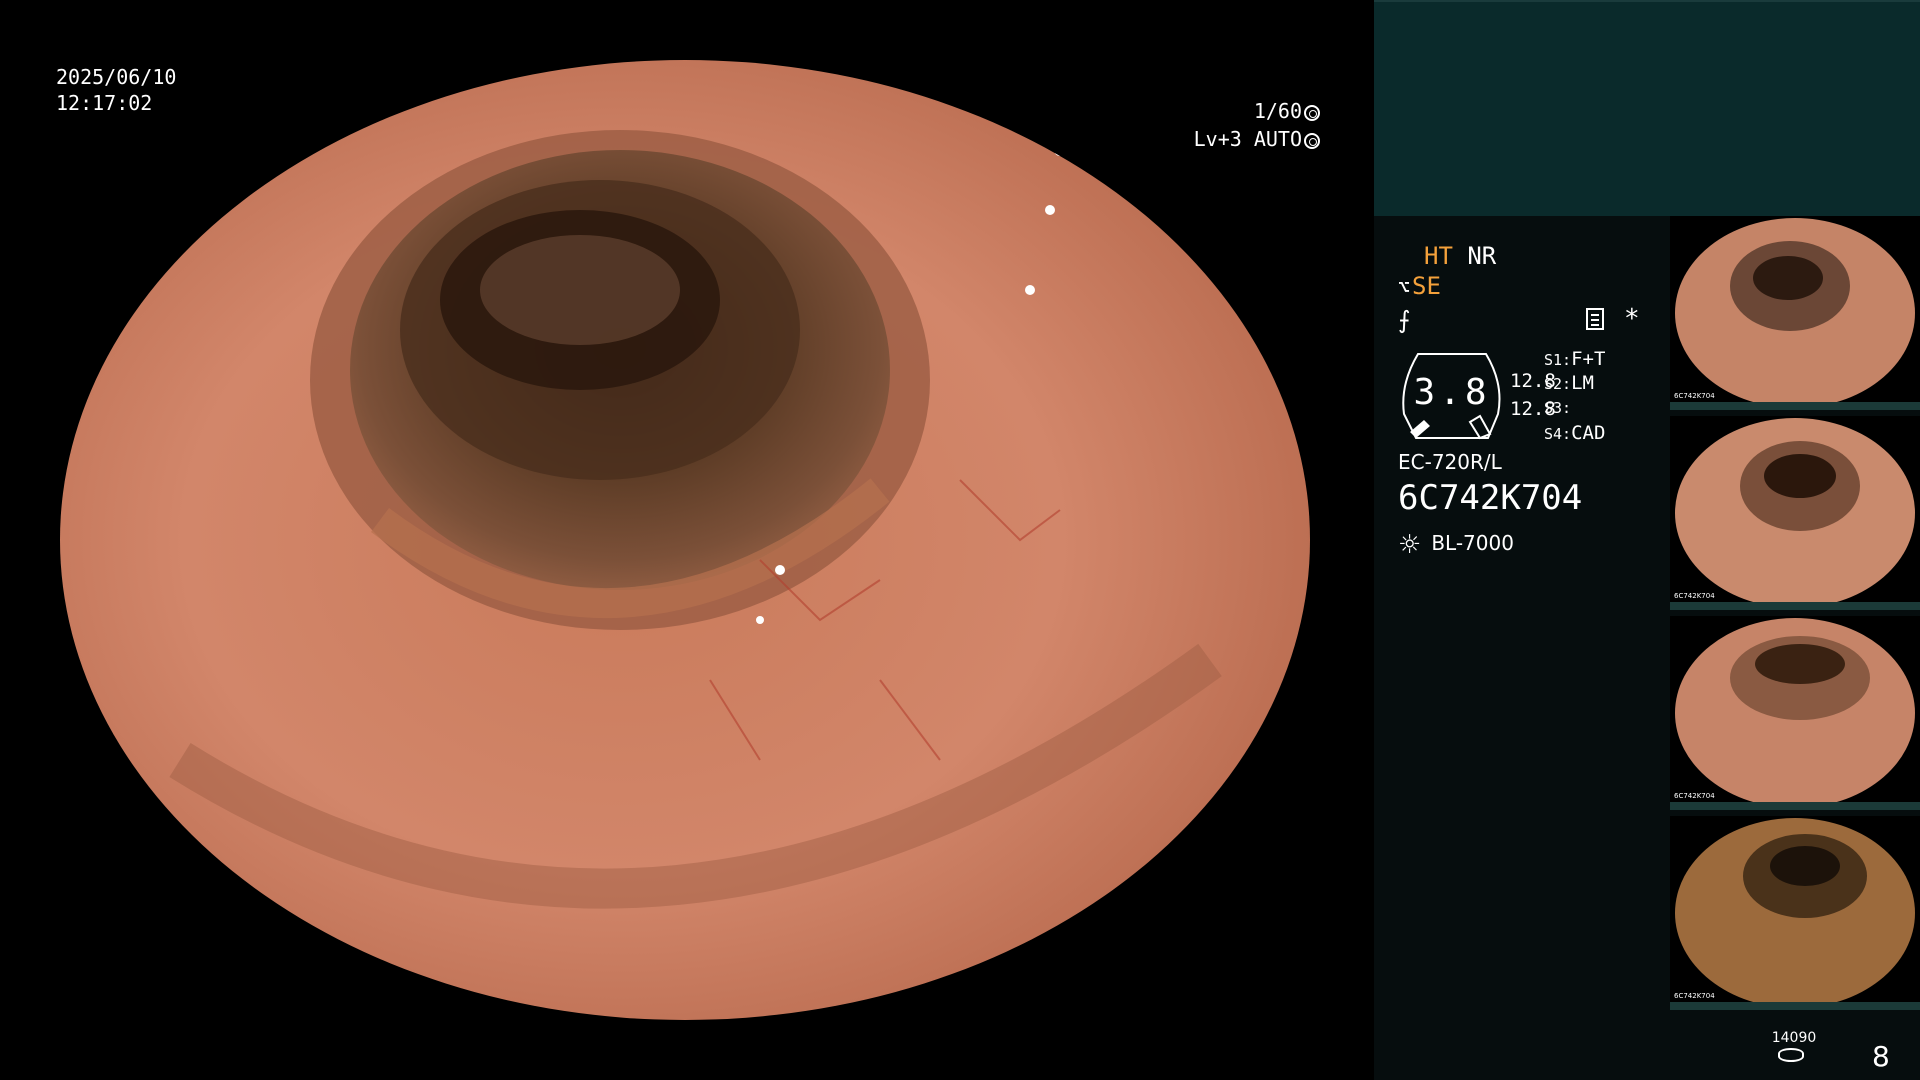 The height and width of the screenshot is (1080, 1920). Describe the element at coordinates (1881, 1056) in the screenshot. I see `page-number: 8` at that location.